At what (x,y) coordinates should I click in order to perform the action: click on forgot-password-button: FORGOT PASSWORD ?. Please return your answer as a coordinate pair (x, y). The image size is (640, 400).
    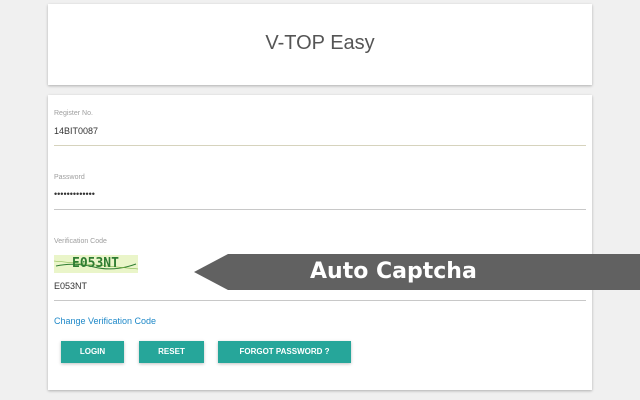
    Looking at the image, I should click on (284, 352).